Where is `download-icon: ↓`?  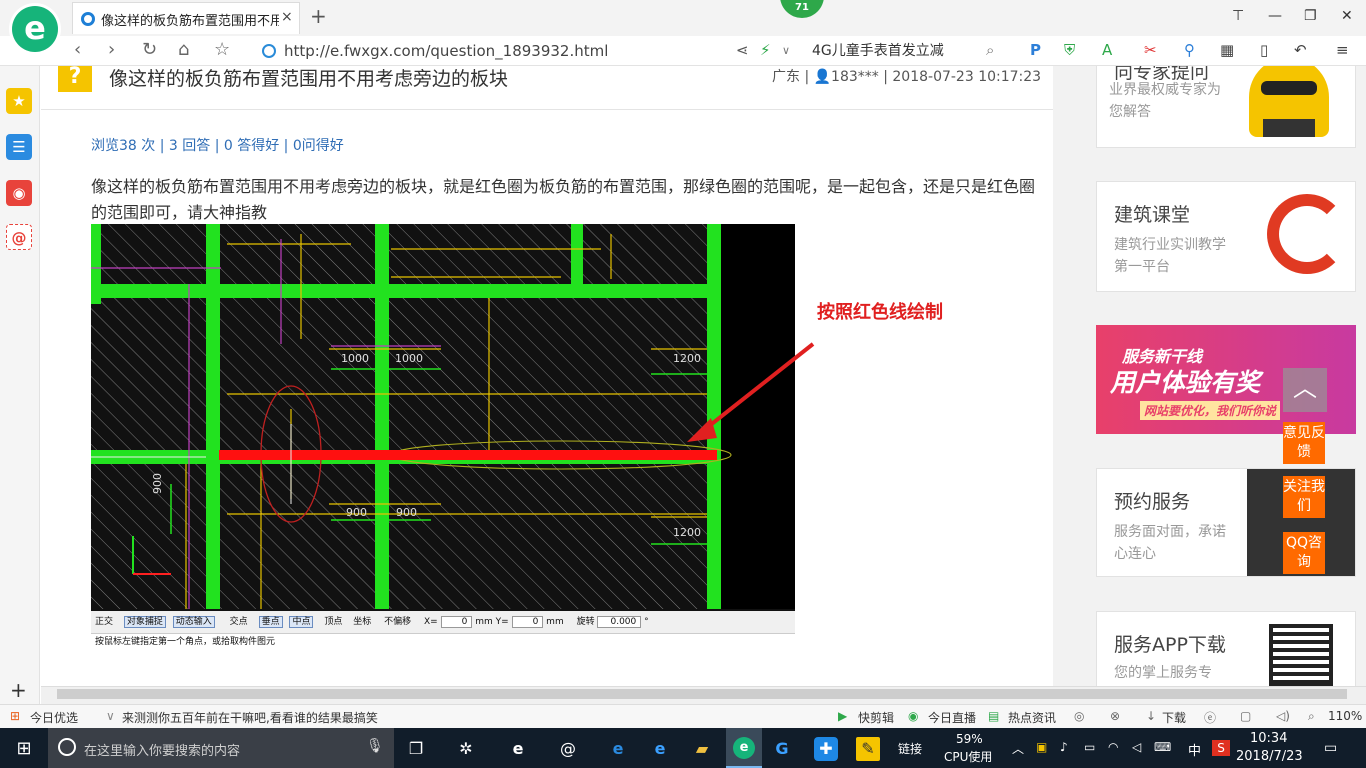
download-icon: ↓ is located at coordinates (1151, 716).